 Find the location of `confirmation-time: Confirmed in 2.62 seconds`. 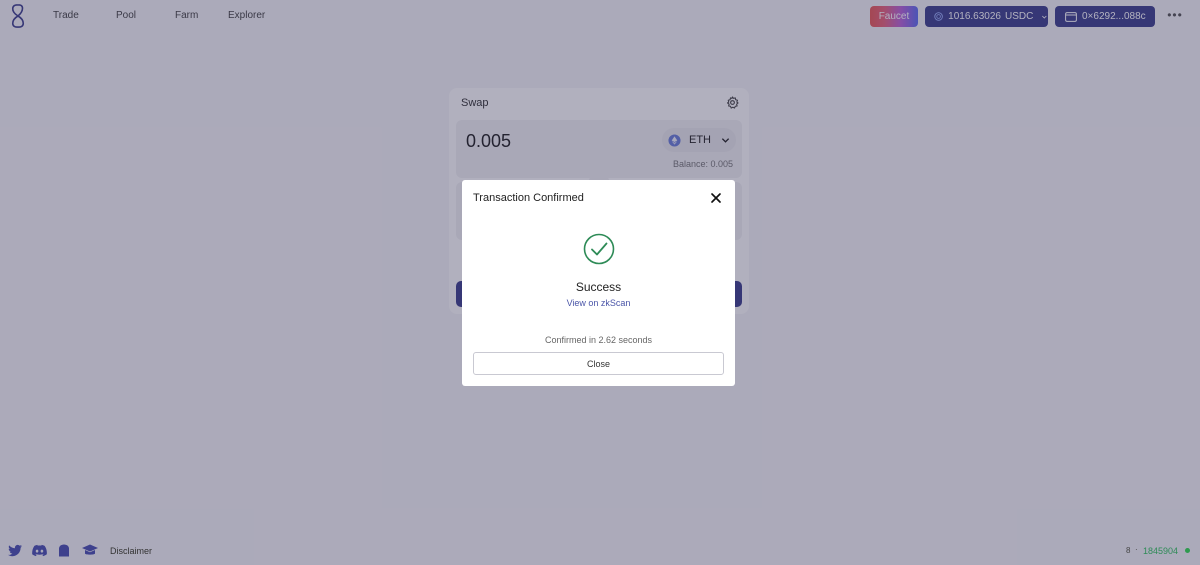

confirmation-time: Confirmed in 2.62 seconds is located at coordinates (598, 340).